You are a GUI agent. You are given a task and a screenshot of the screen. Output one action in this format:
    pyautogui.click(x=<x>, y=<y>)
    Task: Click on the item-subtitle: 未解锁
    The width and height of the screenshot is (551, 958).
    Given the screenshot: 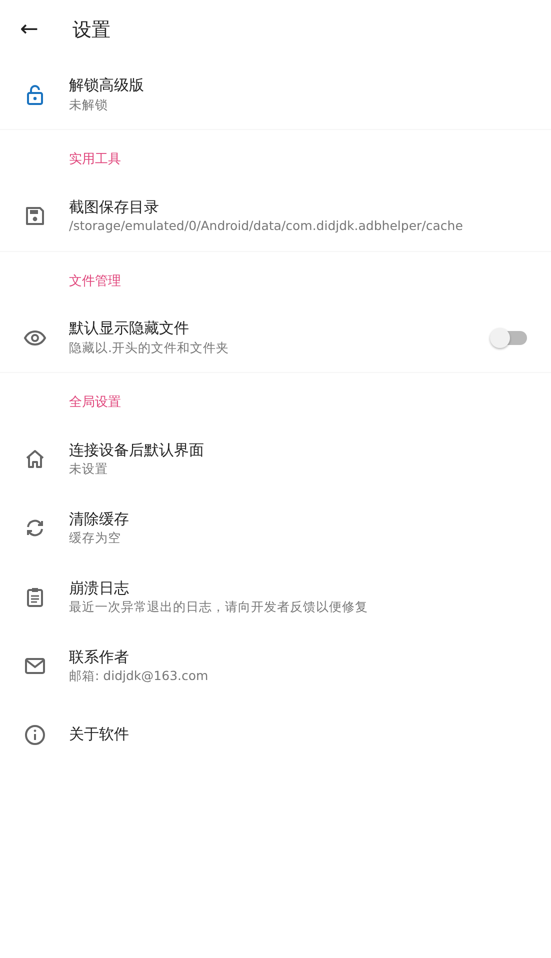 What is the action you would take?
    pyautogui.click(x=89, y=104)
    